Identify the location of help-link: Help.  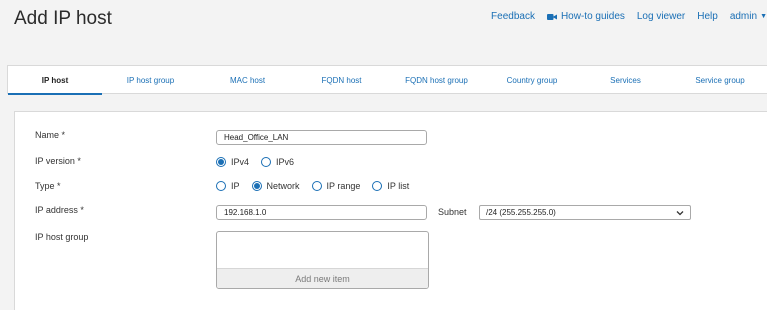
(707, 16).